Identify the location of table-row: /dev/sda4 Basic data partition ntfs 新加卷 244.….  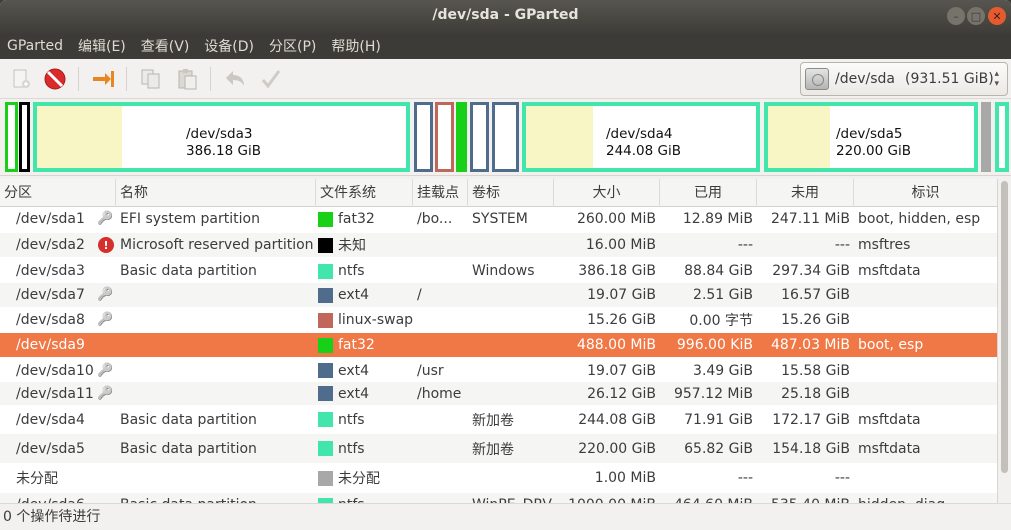
(498, 419).